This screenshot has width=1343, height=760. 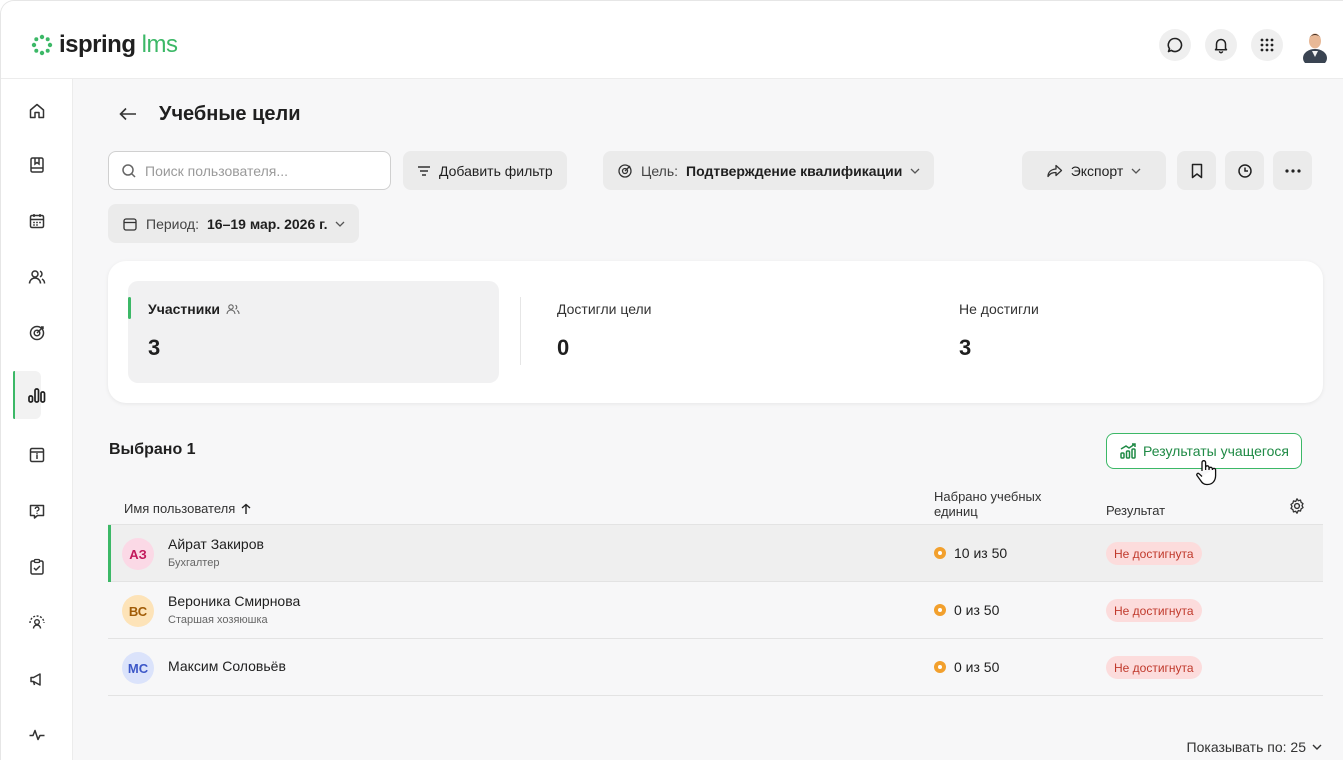 I want to click on stat-achieved-label: Достигли цели, so click(x=604, y=309).